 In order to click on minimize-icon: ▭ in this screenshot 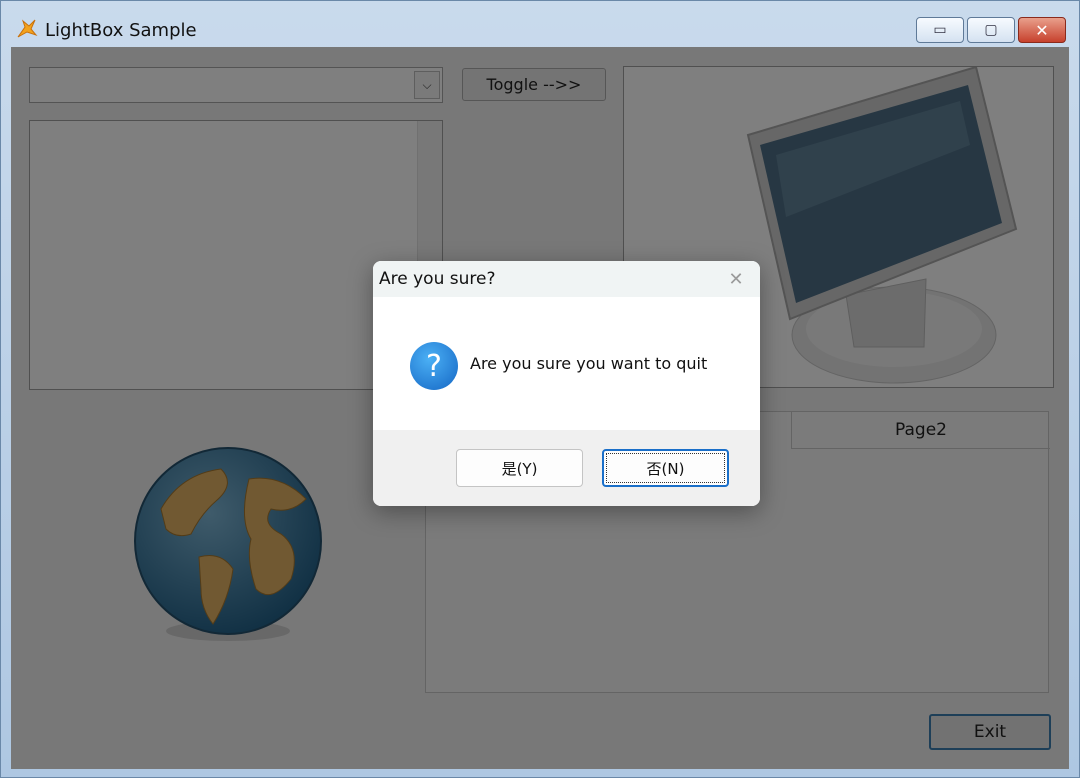, I will do `click(940, 30)`.